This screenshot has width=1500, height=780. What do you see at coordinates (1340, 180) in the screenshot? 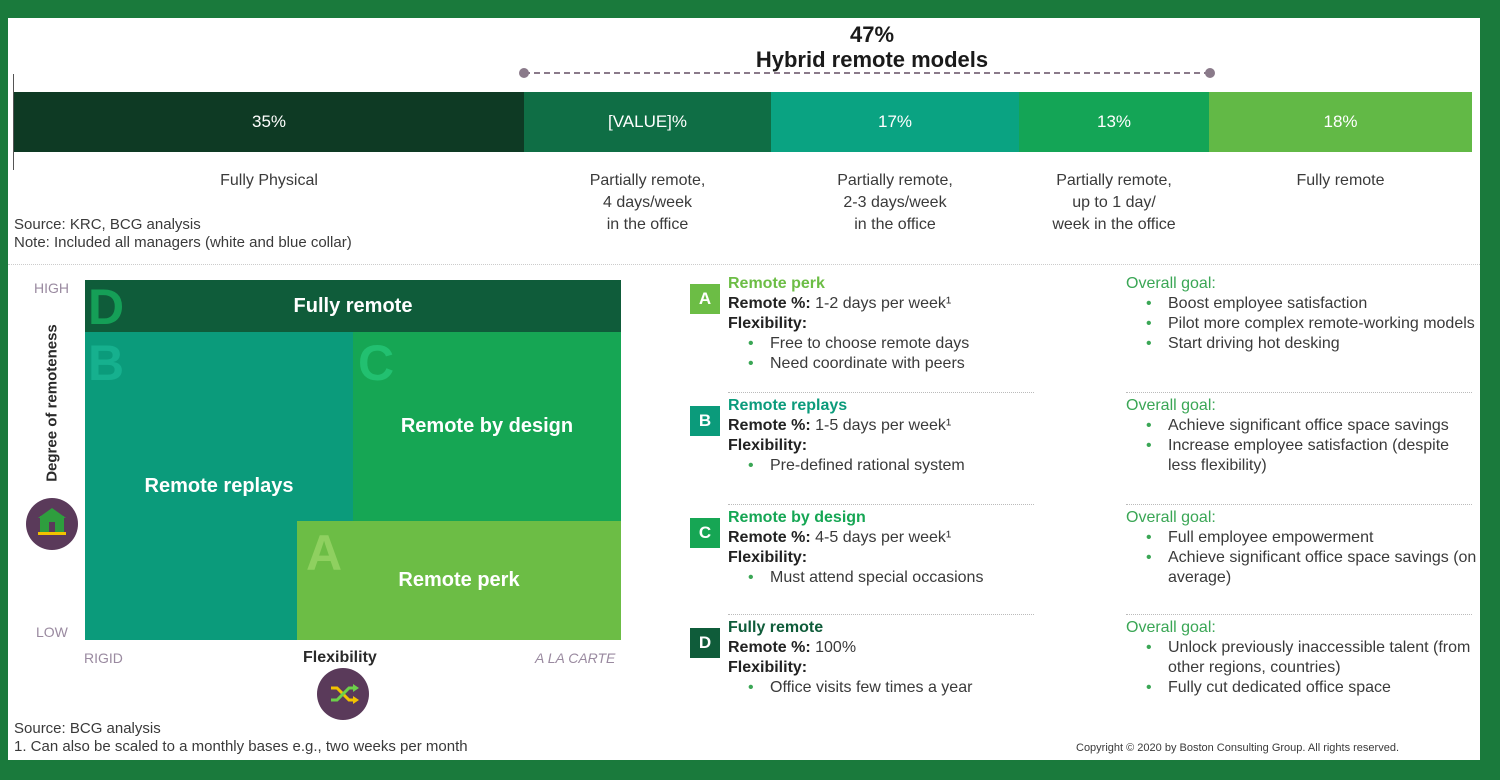
I see `bar-category-label: Fully remote` at bounding box center [1340, 180].